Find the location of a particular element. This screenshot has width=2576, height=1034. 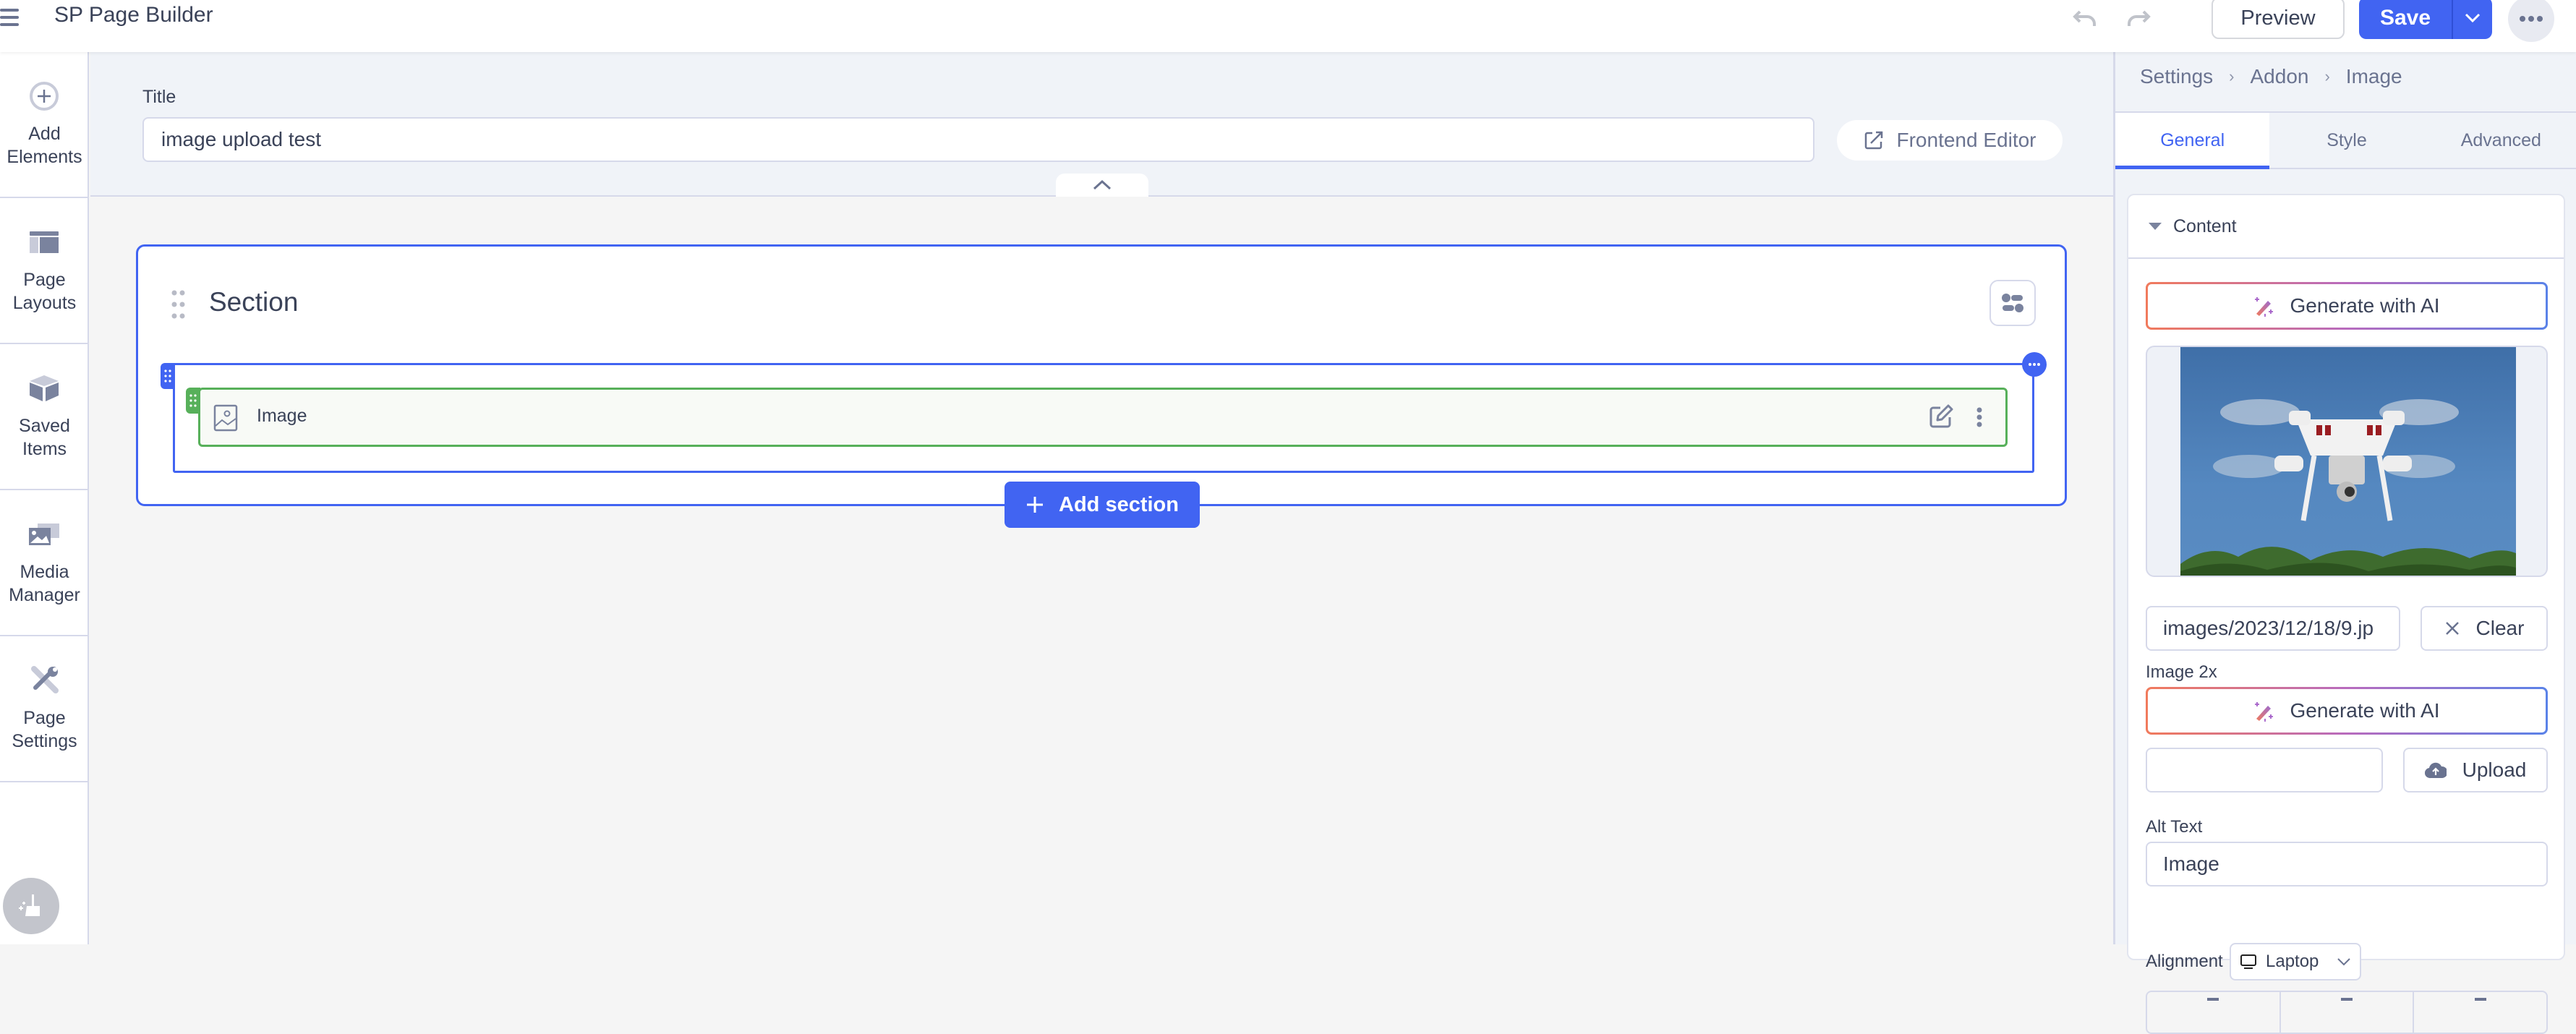

section-title: Section is located at coordinates (254, 302).